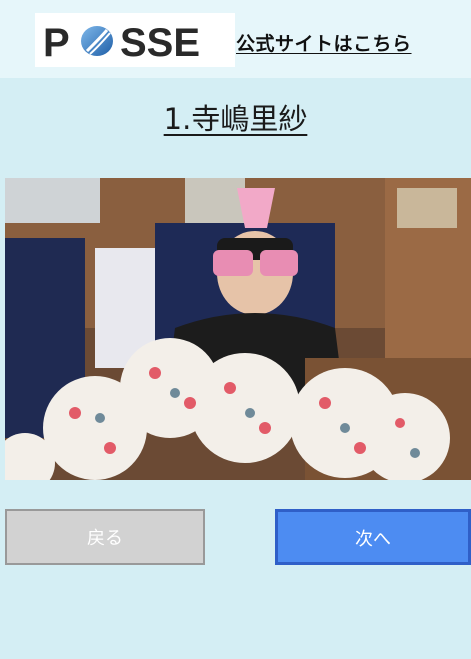 This screenshot has height=659, width=471. I want to click on next-button: 次へ, so click(373, 537).